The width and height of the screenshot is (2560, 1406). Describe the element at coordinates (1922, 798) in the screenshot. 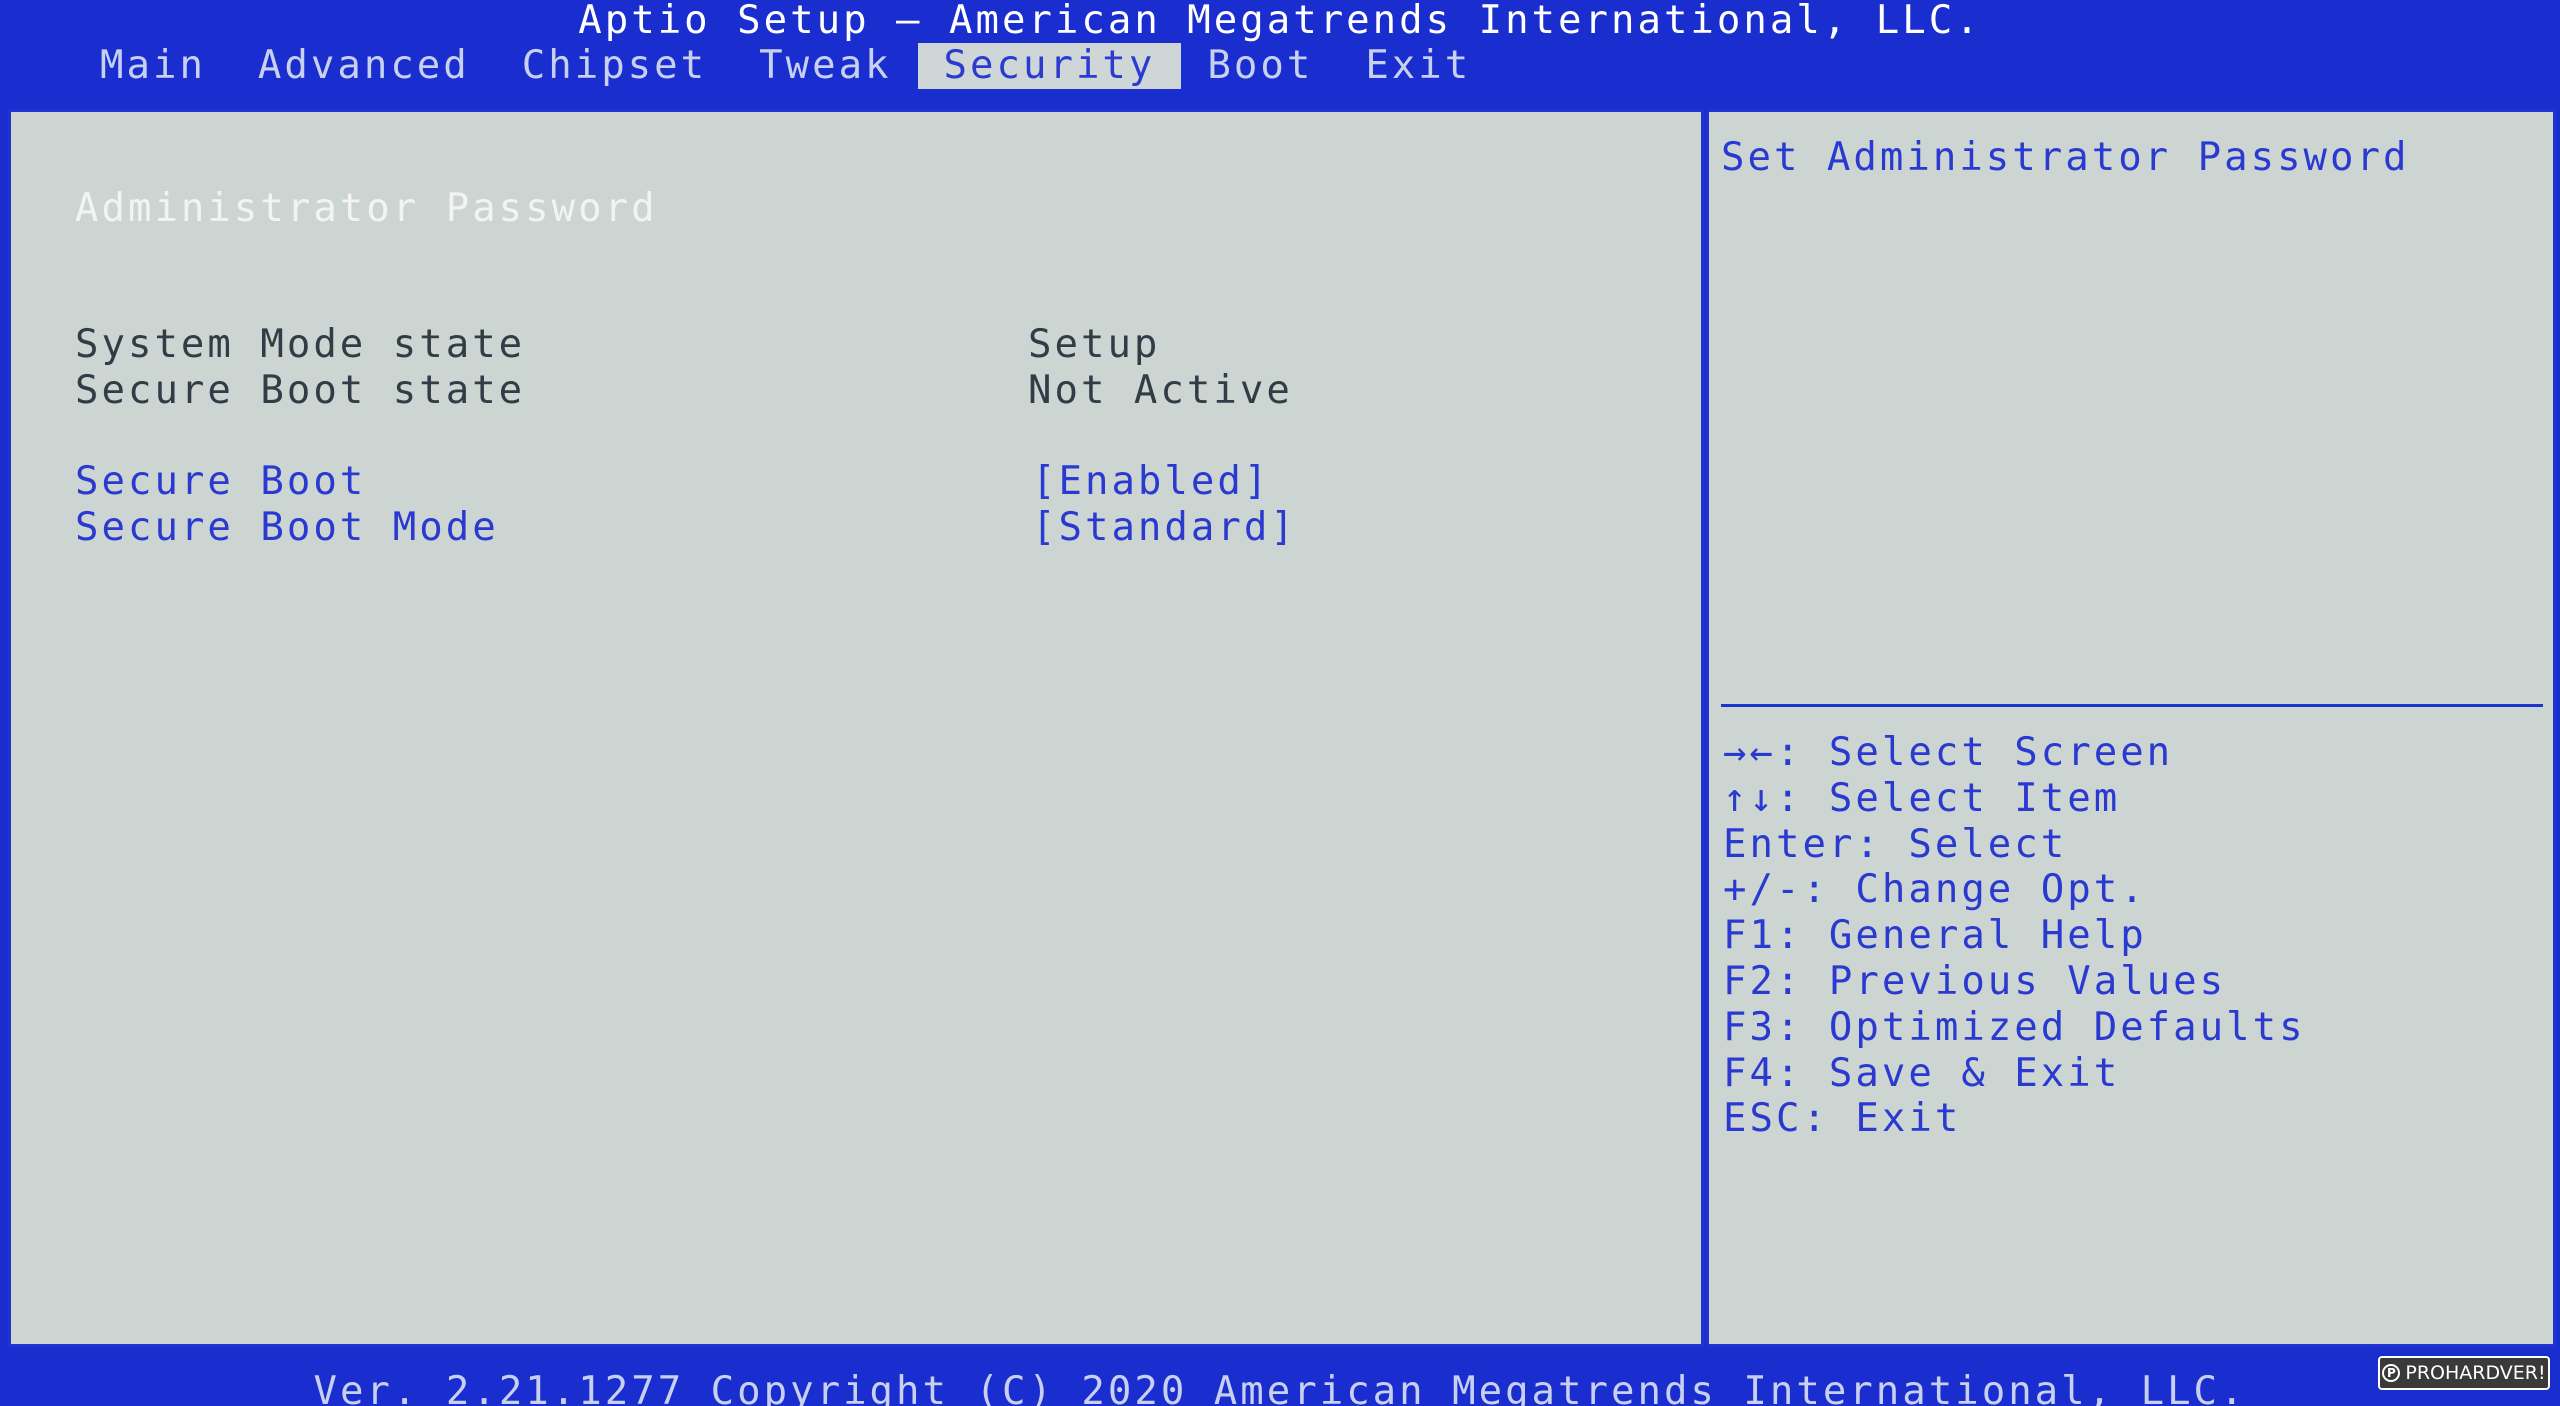

I see `key-select-item: ↑↓: Select Item` at that location.